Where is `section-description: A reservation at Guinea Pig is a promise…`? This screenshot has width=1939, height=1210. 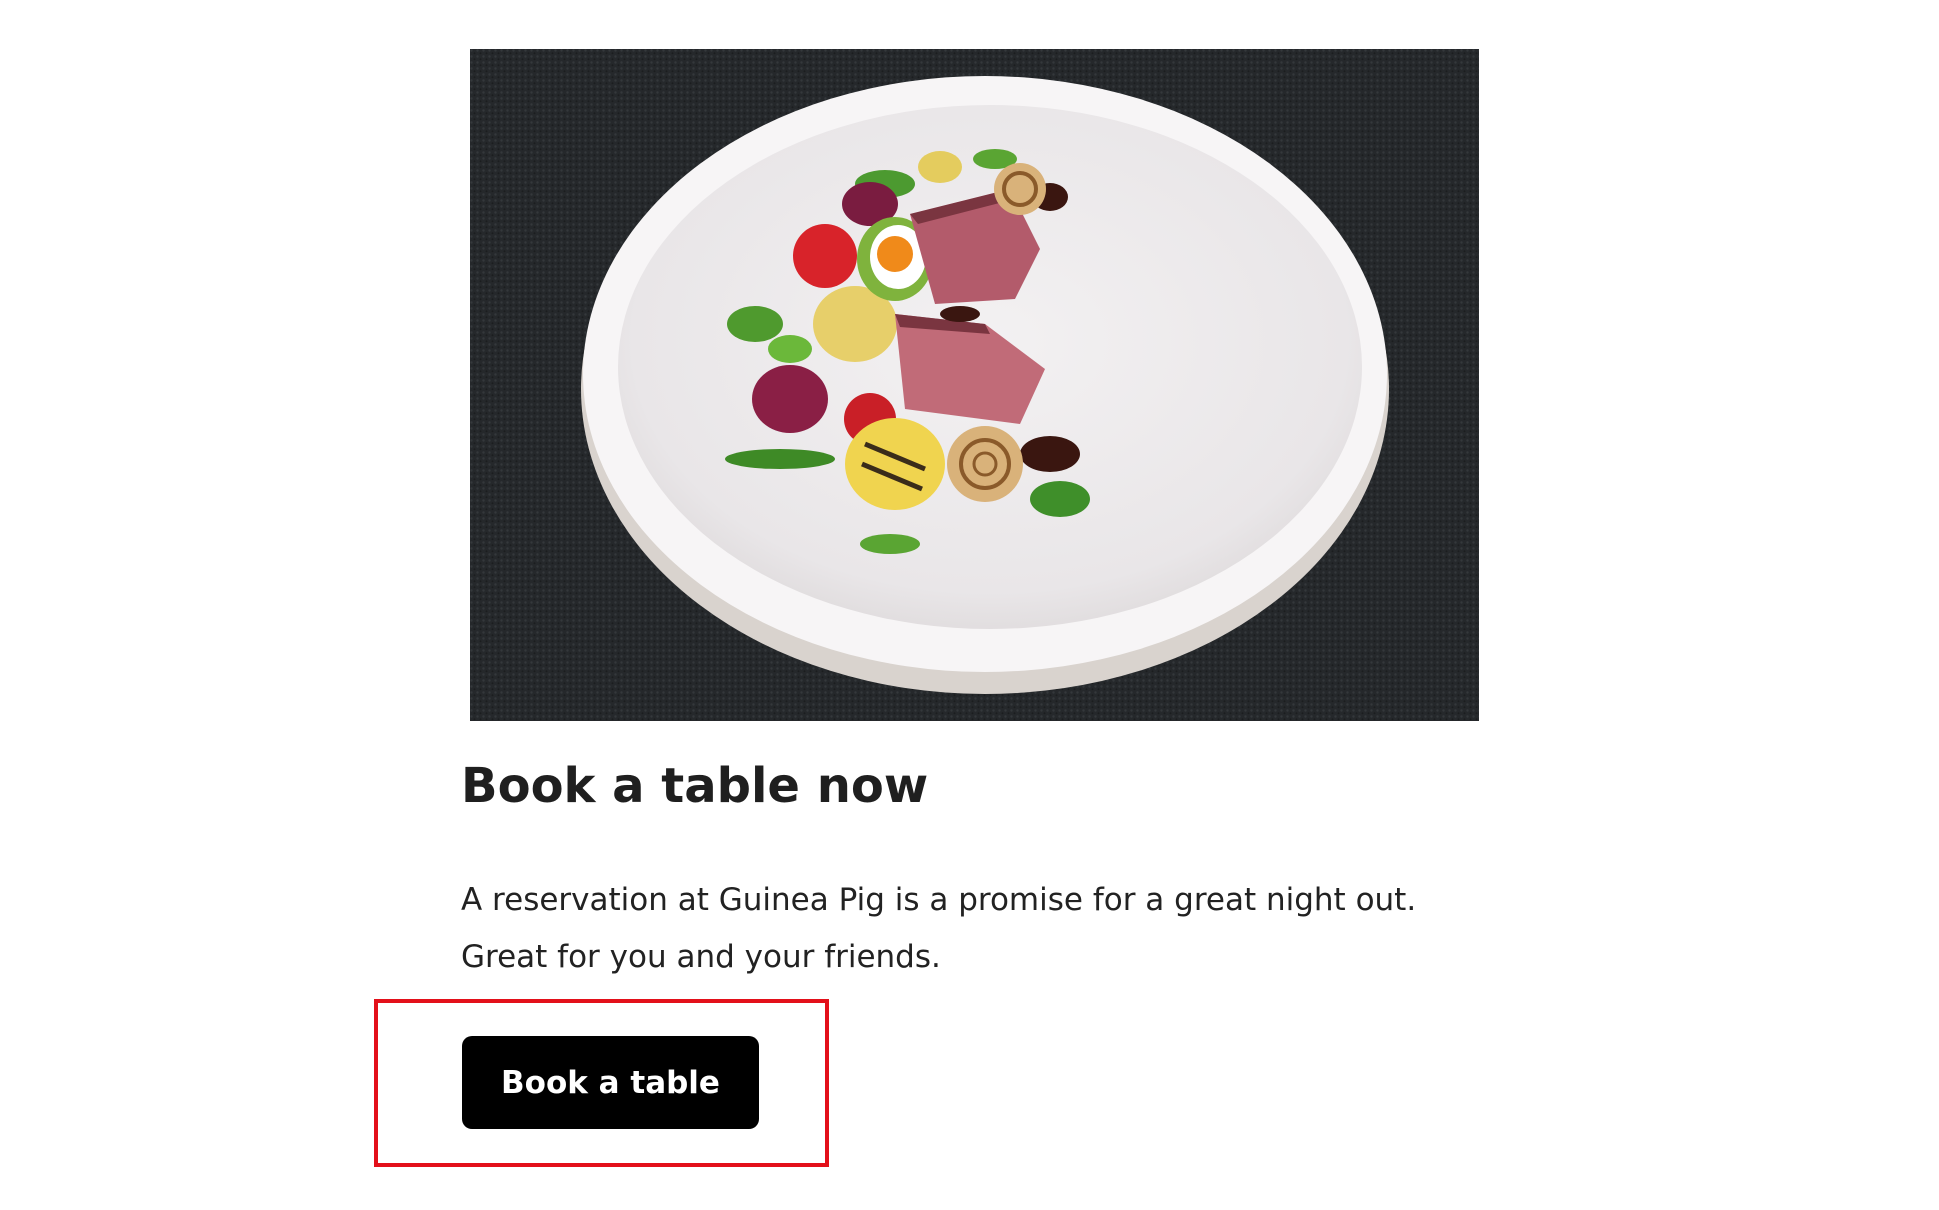
section-description: A reservation at Guinea Pig is a promise… is located at coordinates (939, 928).